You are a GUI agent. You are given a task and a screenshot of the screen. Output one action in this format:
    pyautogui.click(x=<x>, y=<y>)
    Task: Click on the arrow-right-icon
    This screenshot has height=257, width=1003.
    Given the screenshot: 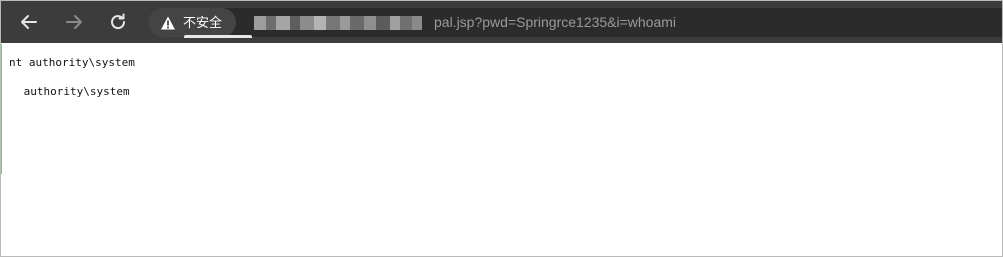 What is the action you would take?
    pyautogui.click(x=74, y=22)
    